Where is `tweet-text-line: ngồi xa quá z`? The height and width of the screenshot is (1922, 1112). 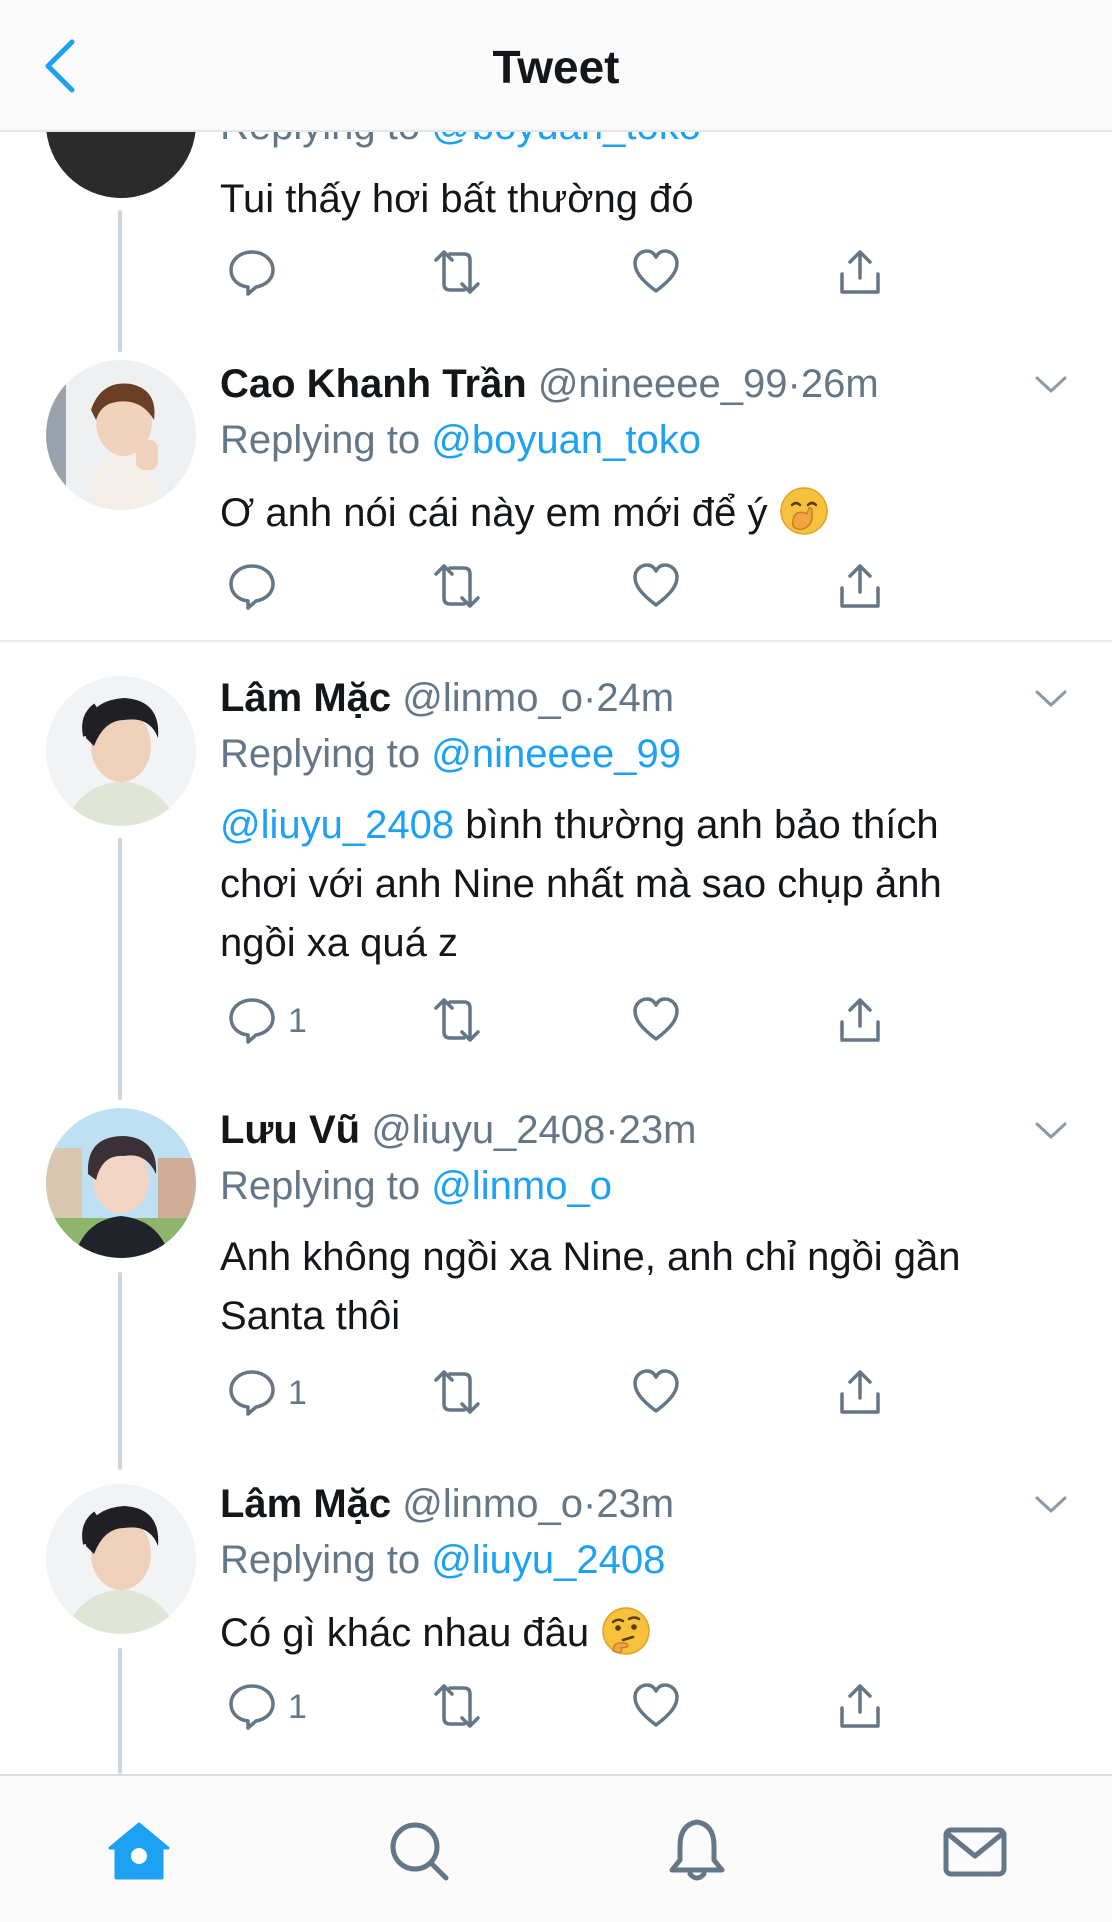 tweet-text-line: ngồi xa quá z is located at coordinates (339, 943).